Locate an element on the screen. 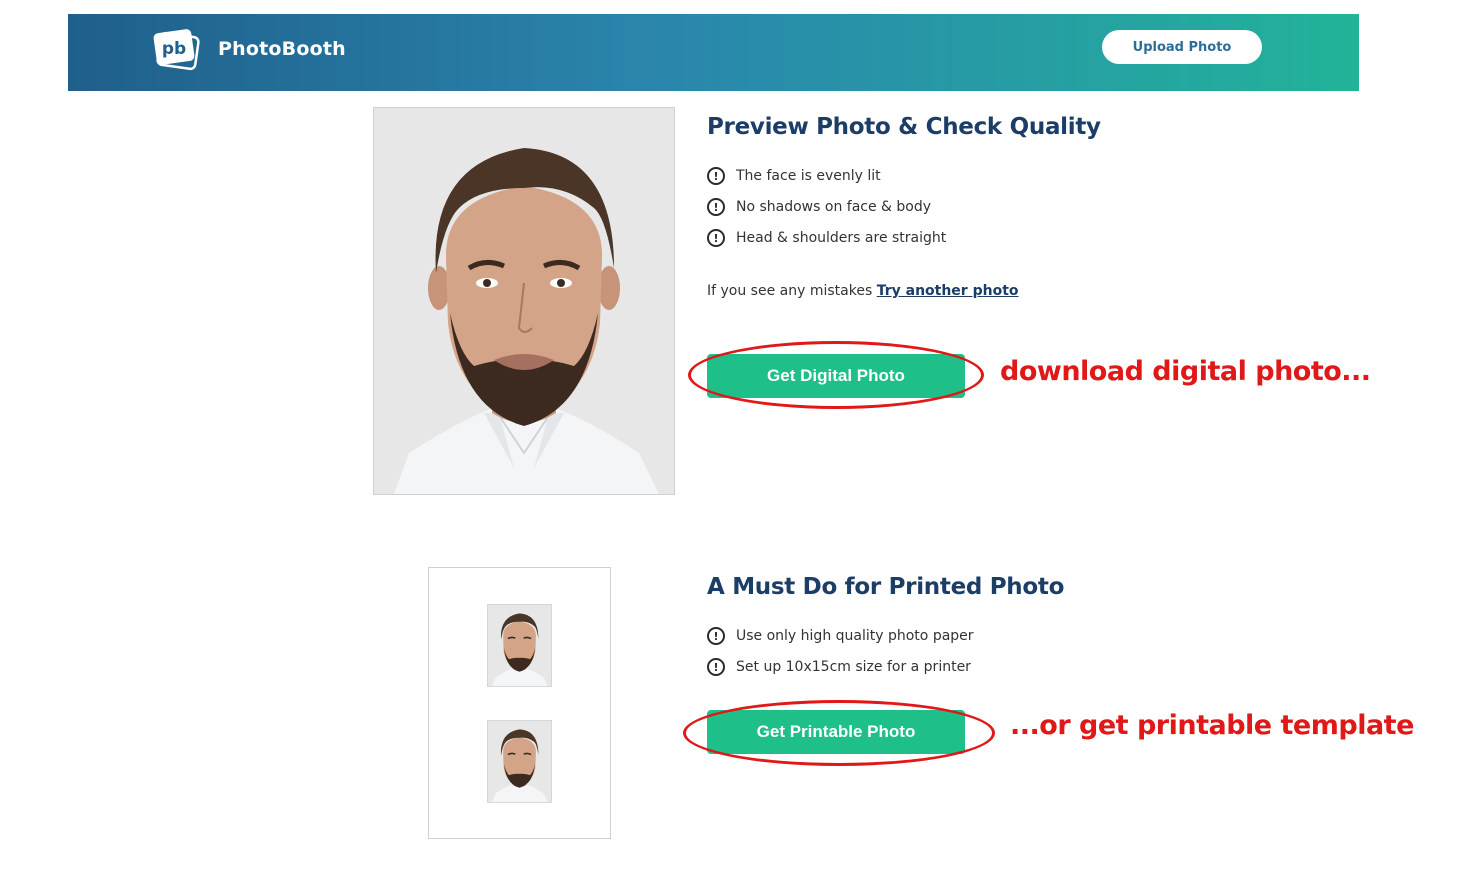 The height and width of the screenshot is (876, 1460). check-item: ! The face is evenly lit is located at coordinates (794, 176).